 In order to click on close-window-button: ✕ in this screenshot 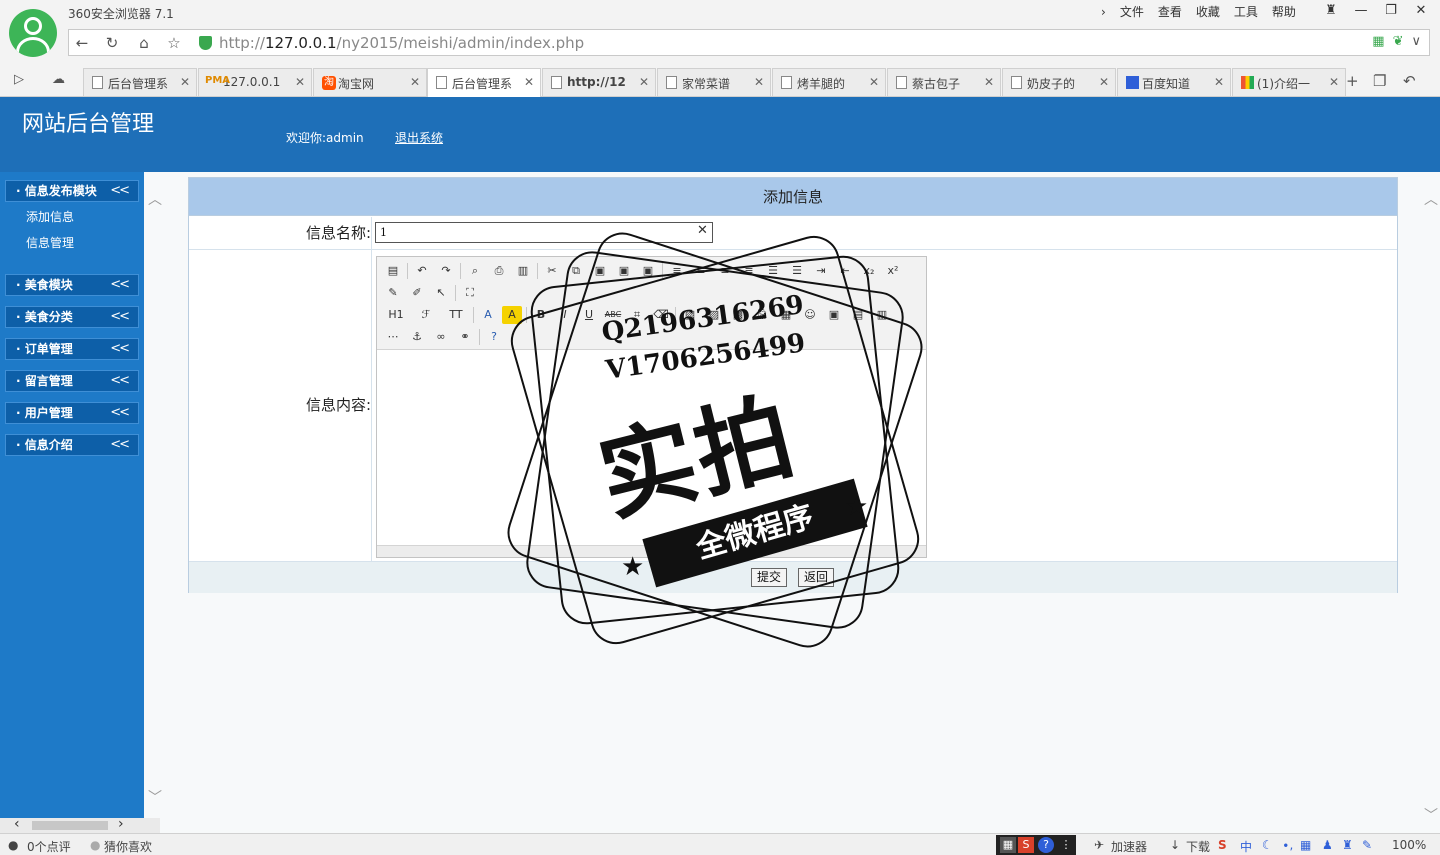, I will do `click(1421, 11)`.